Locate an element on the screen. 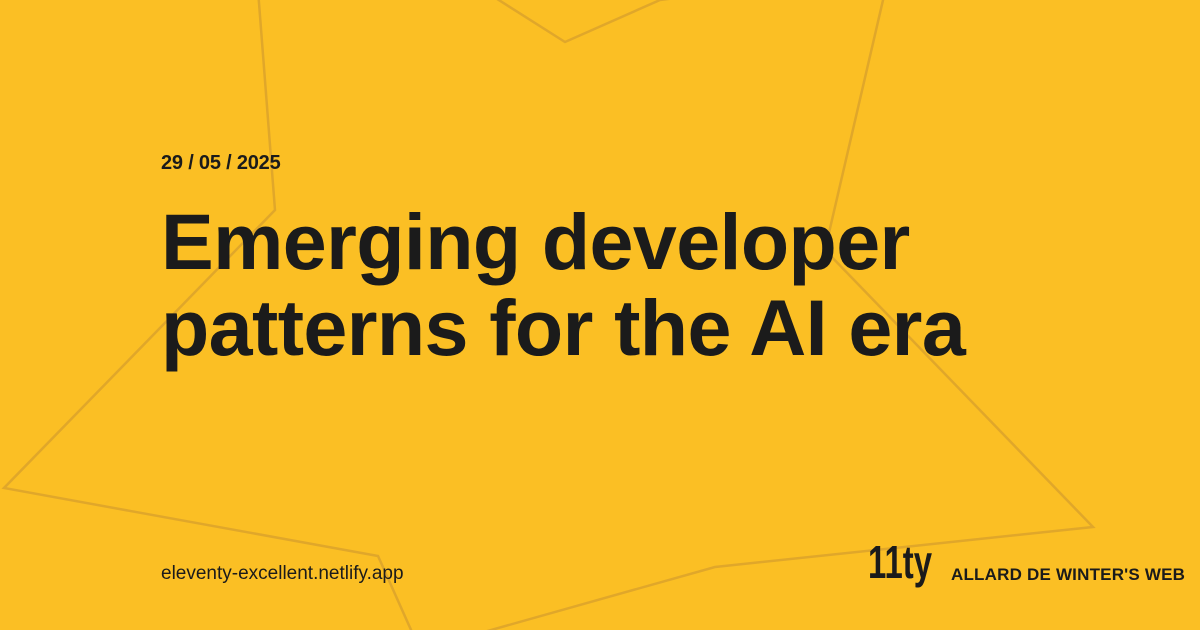 The height and width of the screenshot is (630, 1200). svg-text: 11ty is located at coordinates (900, 562).